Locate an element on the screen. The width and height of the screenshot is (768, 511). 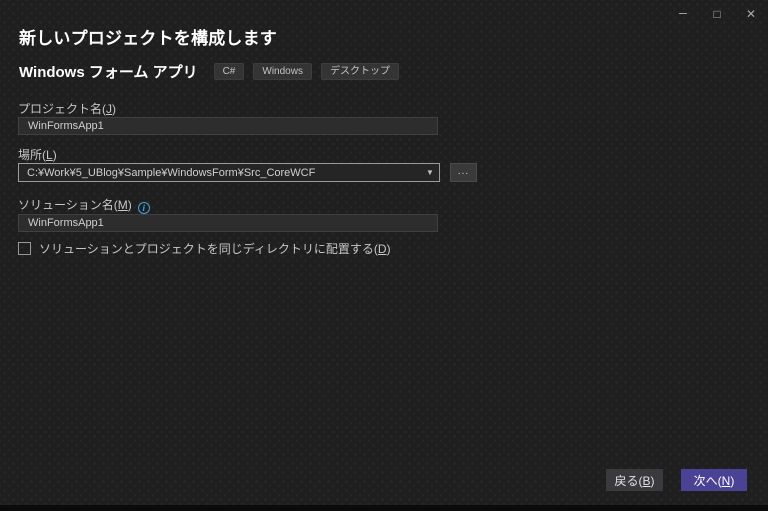
project-name-label-text: プロジェクト名( is located at coordinates (62, 109).